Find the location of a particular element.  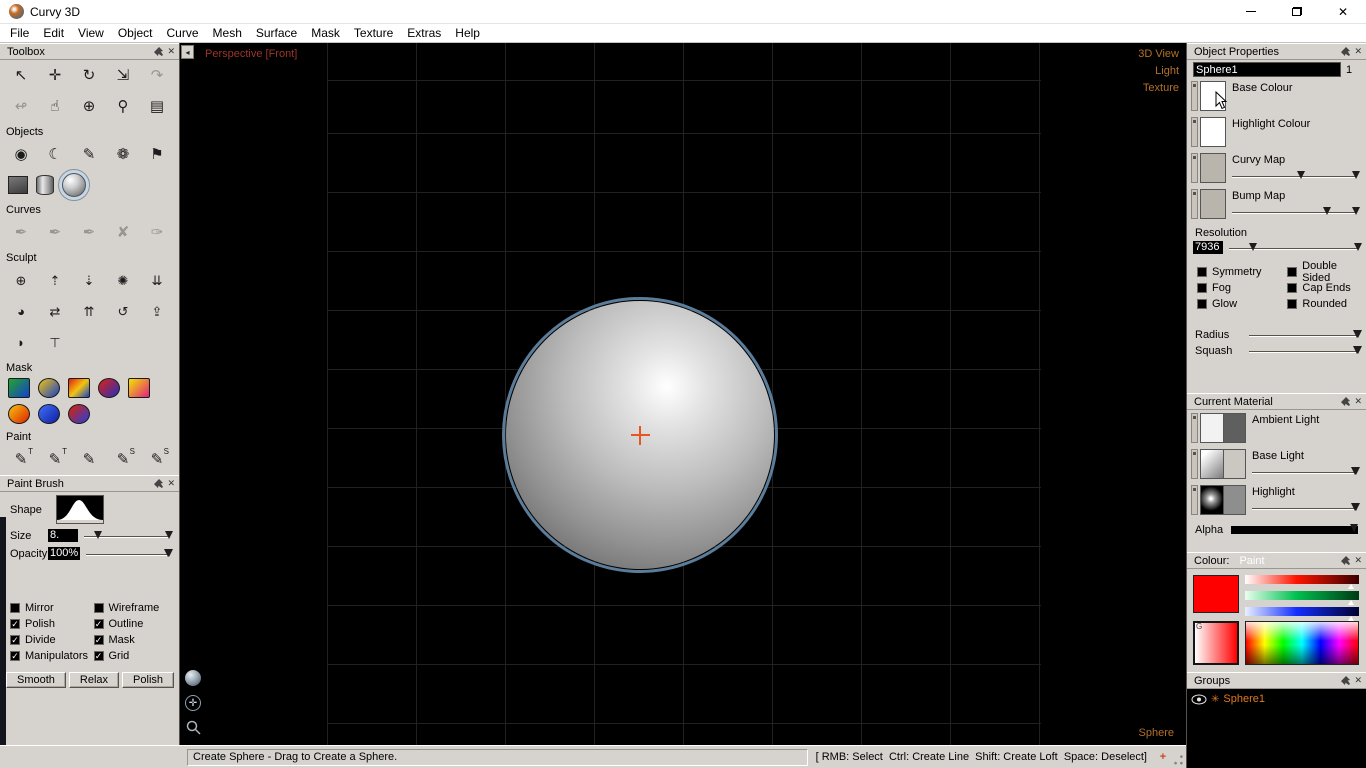

zoom-icon is located at coordinates (193, 727).